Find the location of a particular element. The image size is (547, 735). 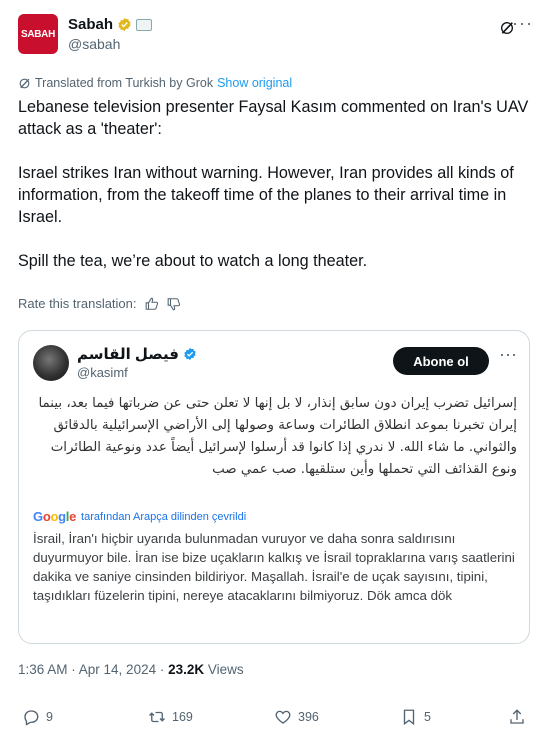

like-count: 396 is located at coordinates (308, 717).